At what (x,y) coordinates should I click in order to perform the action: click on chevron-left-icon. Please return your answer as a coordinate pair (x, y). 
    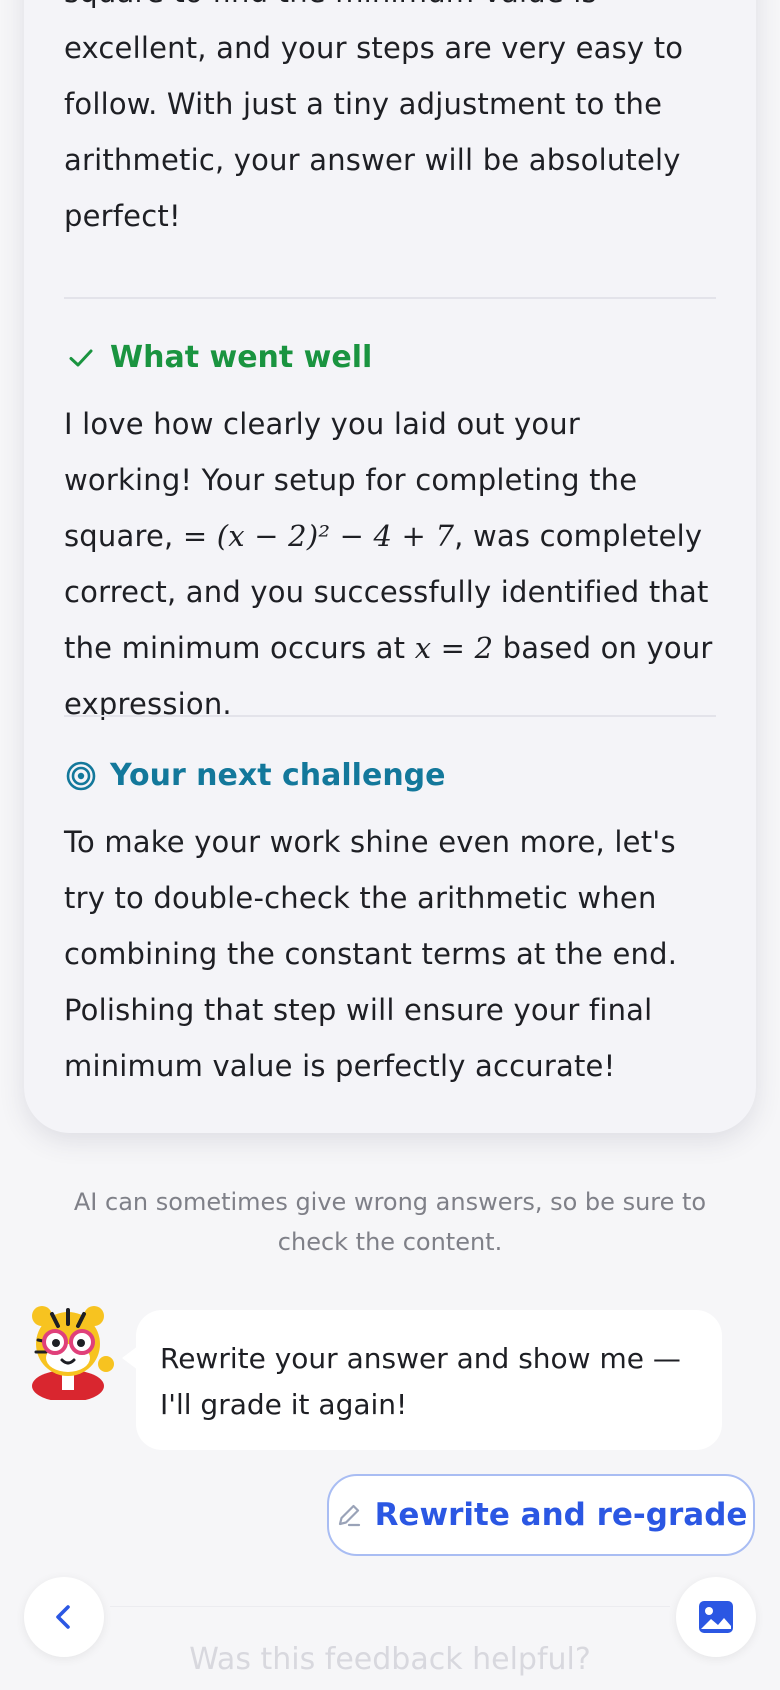
    Looking at the image, I should click on (63, 1617).